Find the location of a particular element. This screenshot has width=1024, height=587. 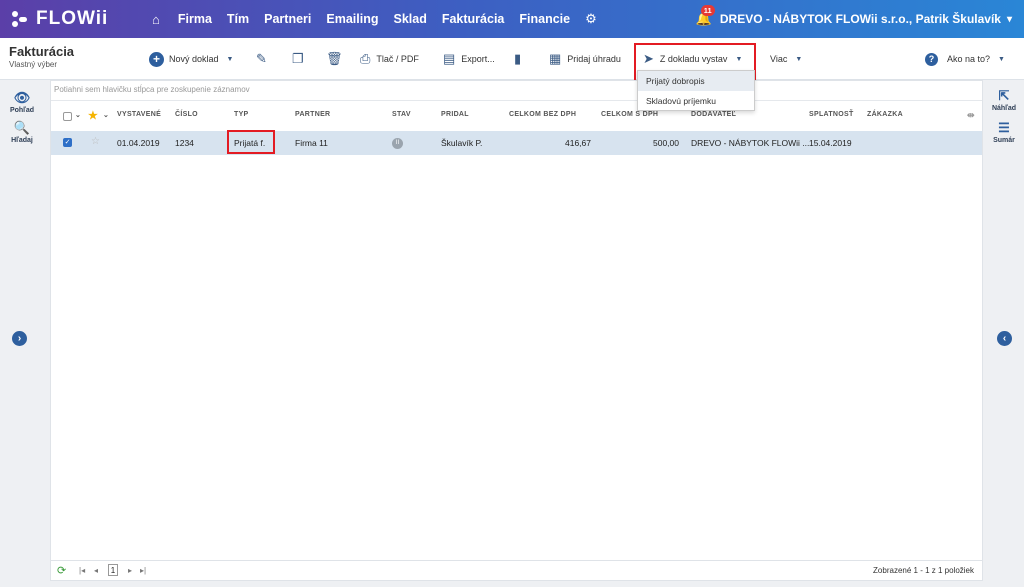

cell-partner: Firma 11 is located at coordinates (311, 143).